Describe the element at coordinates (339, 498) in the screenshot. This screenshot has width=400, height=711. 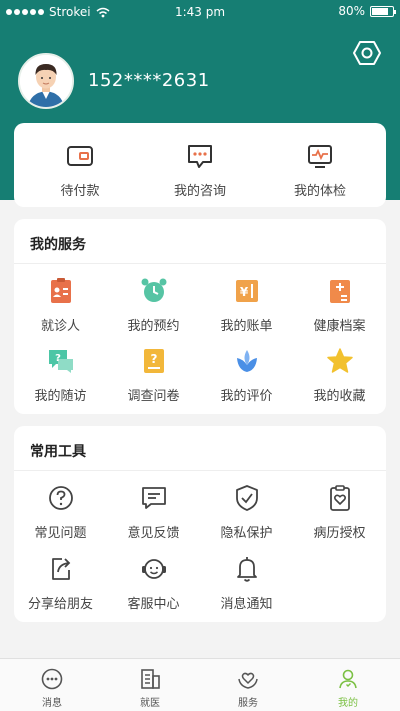
I see `record-authorize-icon` at that location.